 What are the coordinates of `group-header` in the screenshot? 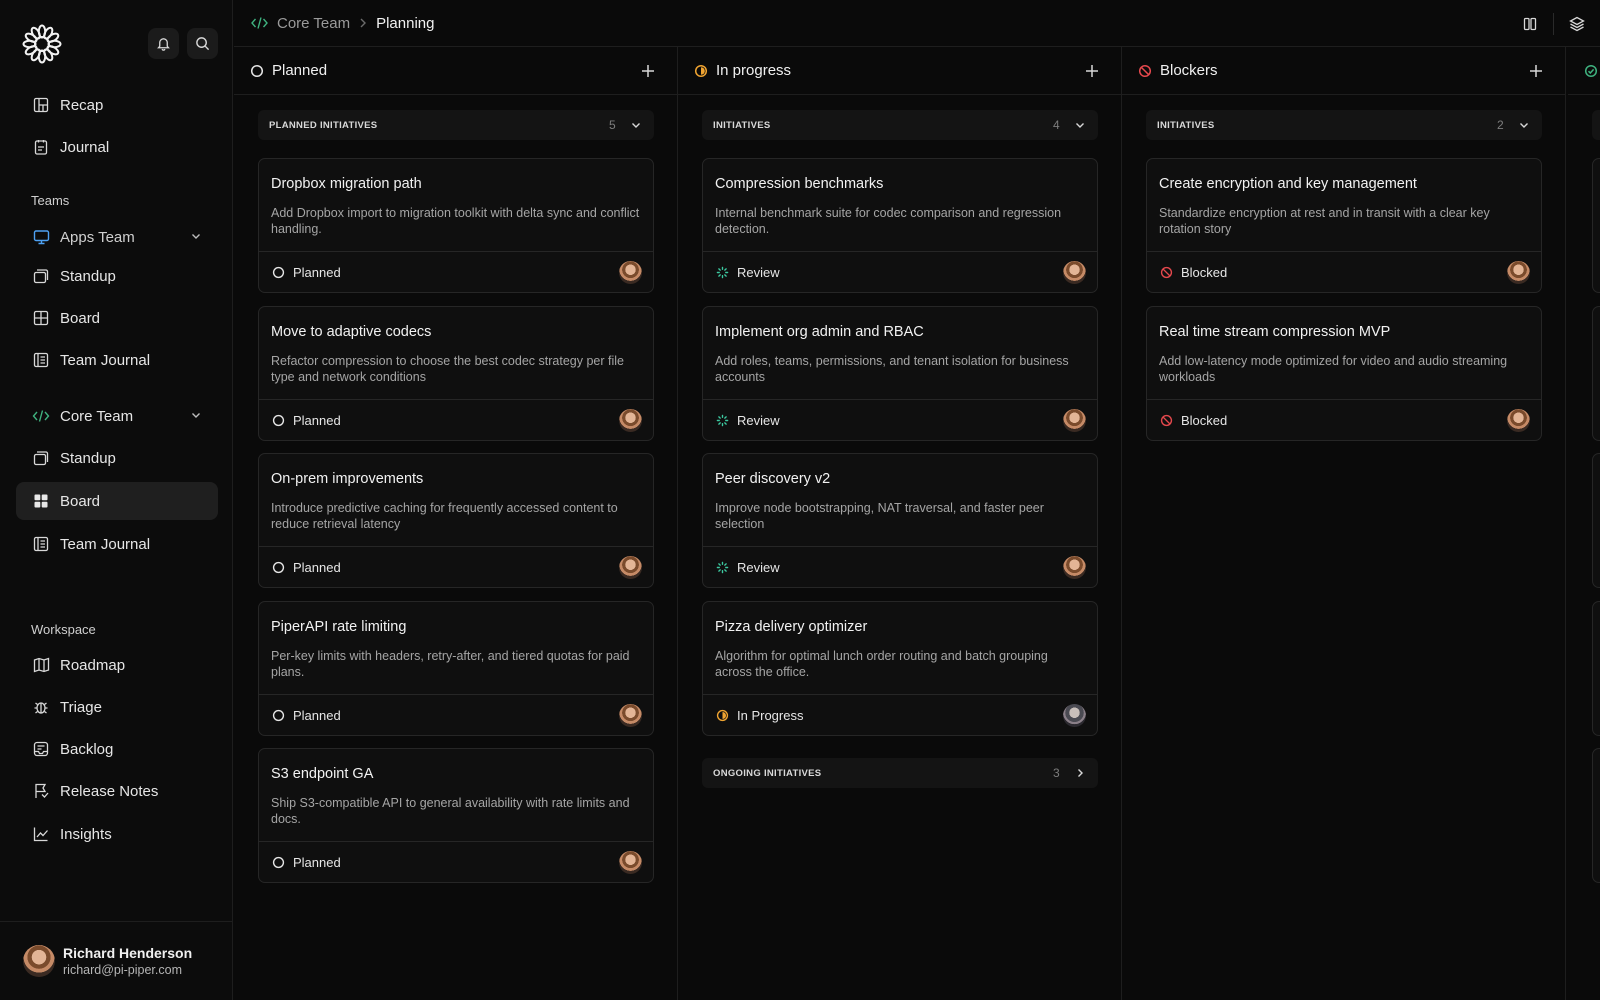 It's located at (1596, 125).